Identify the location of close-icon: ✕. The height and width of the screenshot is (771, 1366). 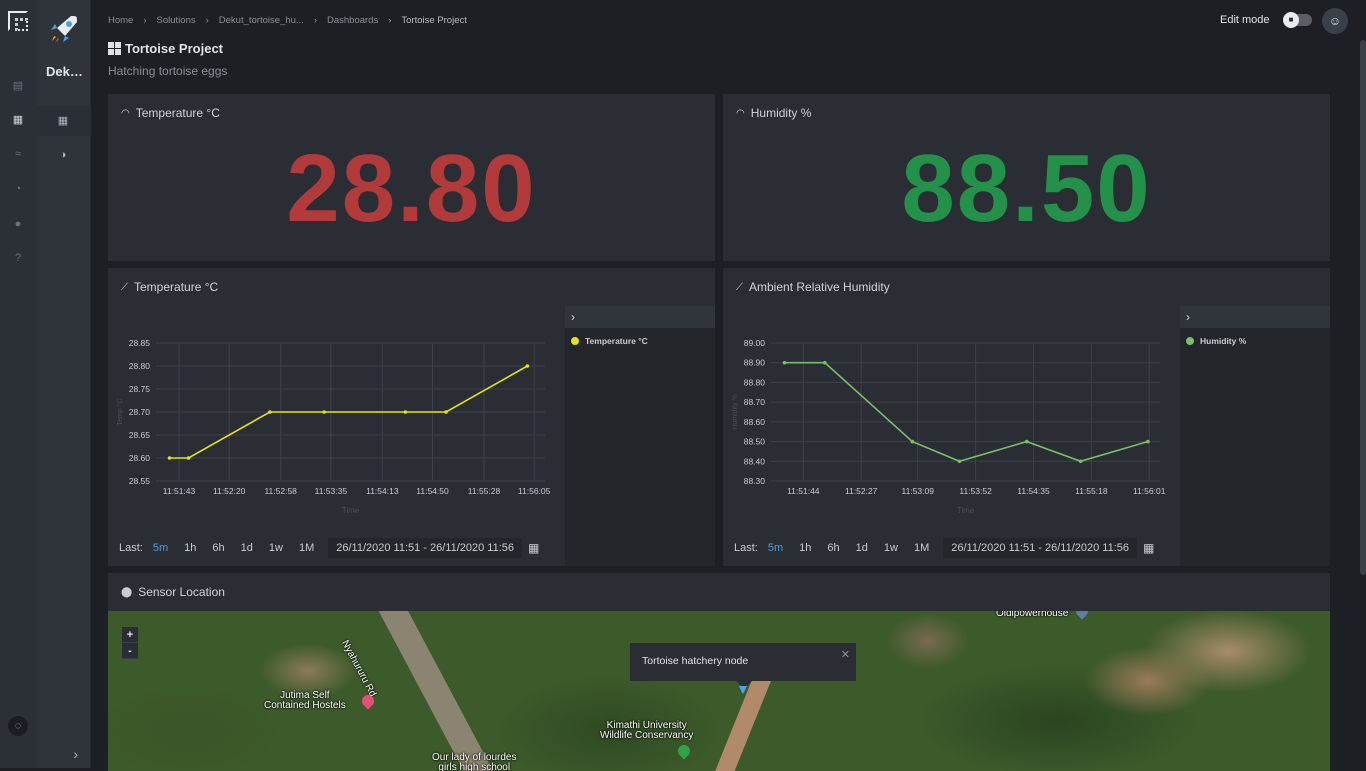
(845, 654).